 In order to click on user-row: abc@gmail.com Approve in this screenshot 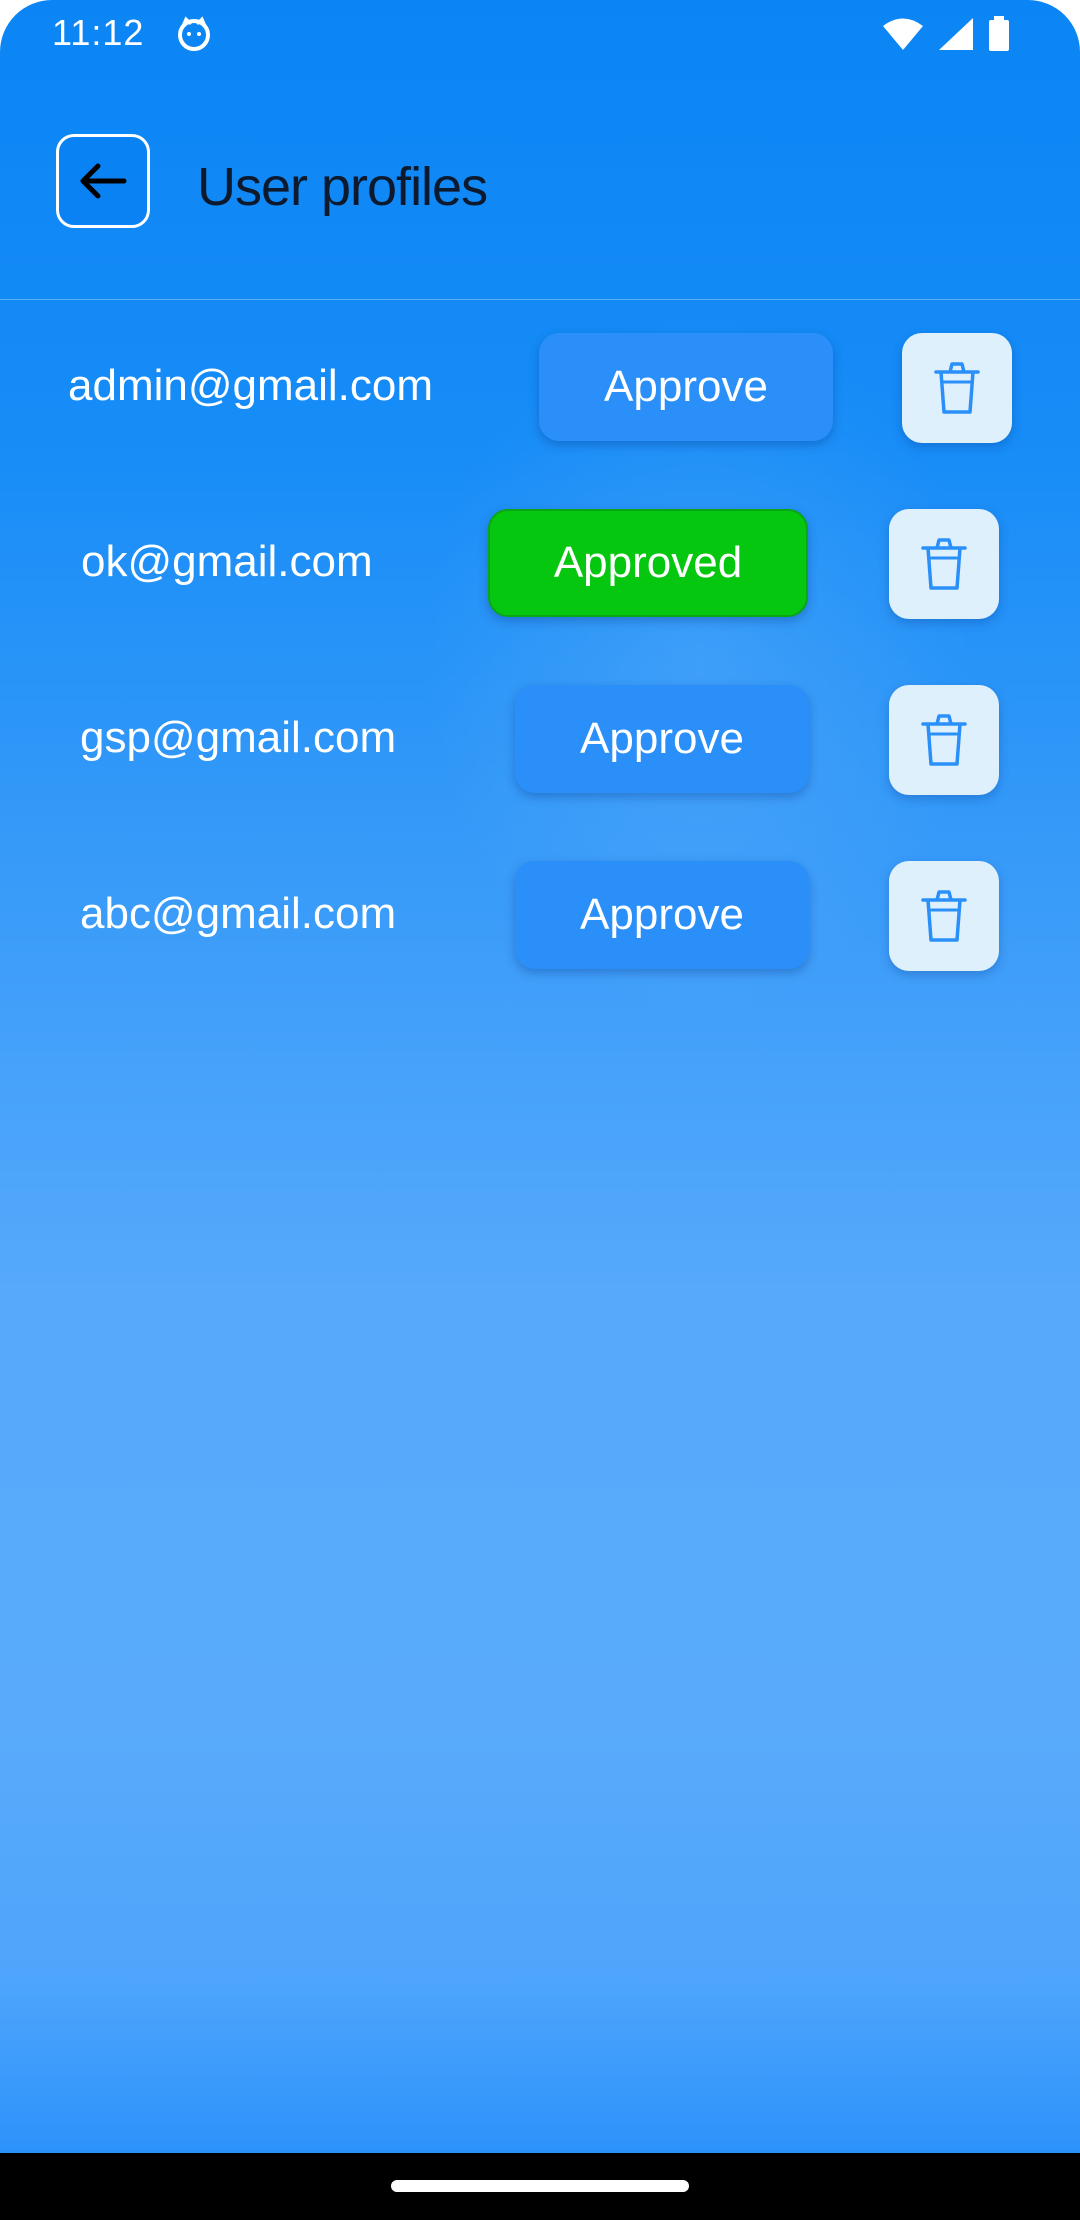, I will do `click(540, 917)`.